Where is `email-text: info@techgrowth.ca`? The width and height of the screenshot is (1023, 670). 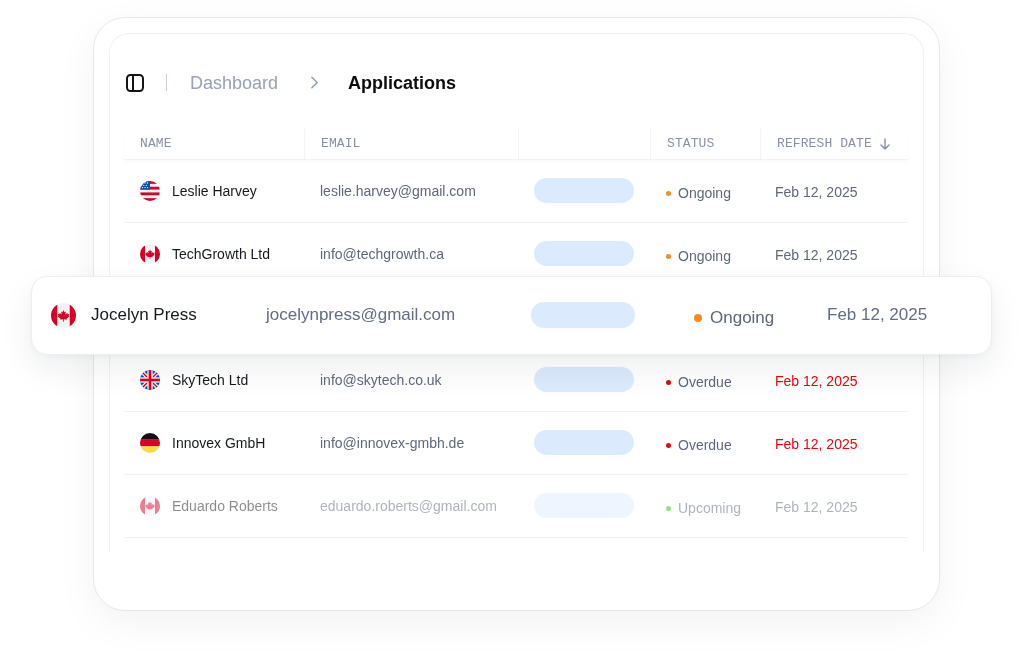
email-text: info@techgrowth.ca is located at coordinates (382, 253).